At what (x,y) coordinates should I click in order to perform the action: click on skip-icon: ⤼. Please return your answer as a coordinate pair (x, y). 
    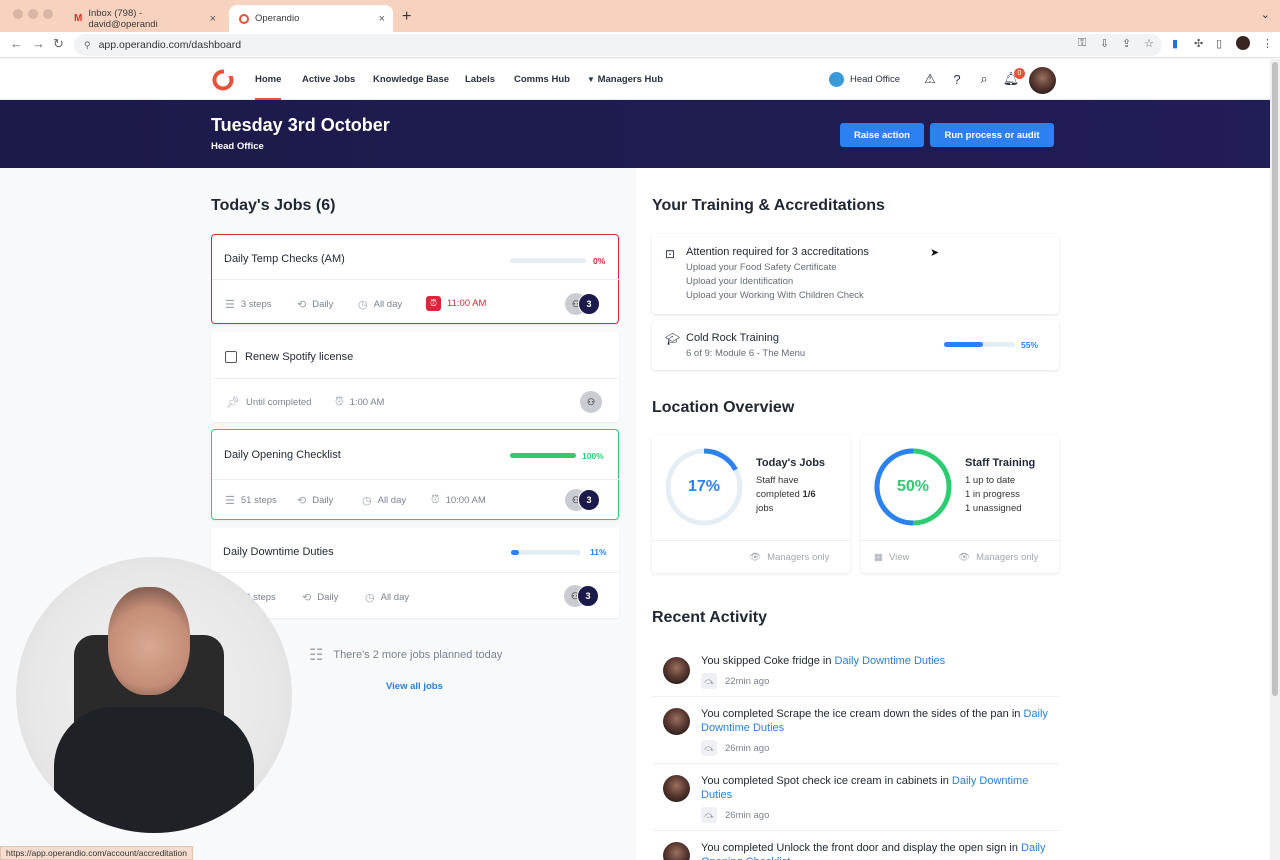
    Looking at the image, I should click on (709, 681).